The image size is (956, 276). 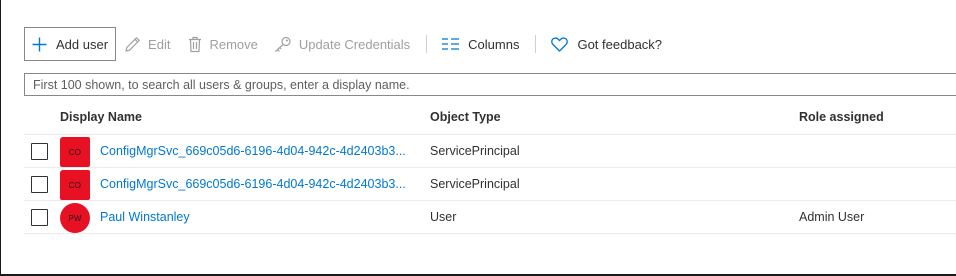 What do you see at coordinates (195, 44) in the screenshot?
I see `trash-icon` at bounding box center [195, 44].